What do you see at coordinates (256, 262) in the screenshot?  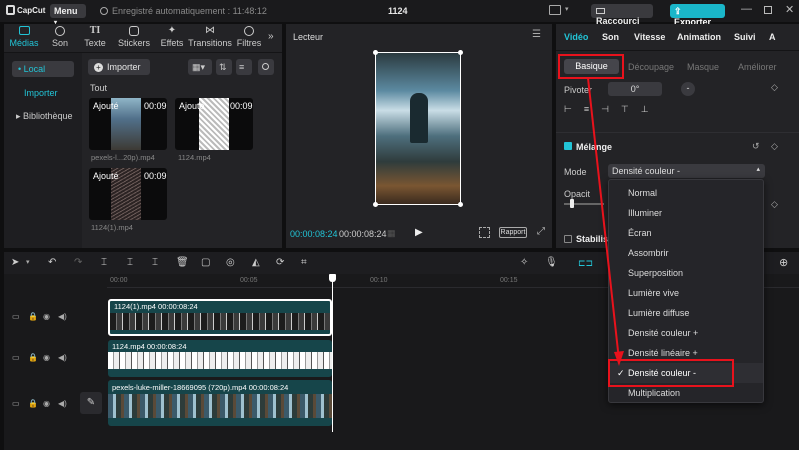 I see `mirror-icon: ◭` at bounding box center [256, 262].